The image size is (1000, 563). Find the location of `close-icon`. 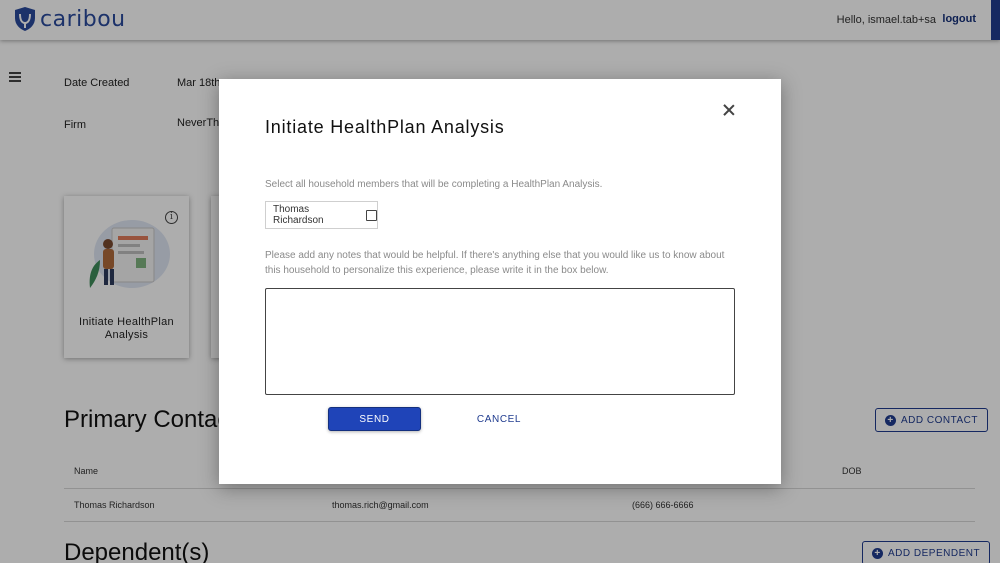

close-icon is located at coordinates (729, 110).